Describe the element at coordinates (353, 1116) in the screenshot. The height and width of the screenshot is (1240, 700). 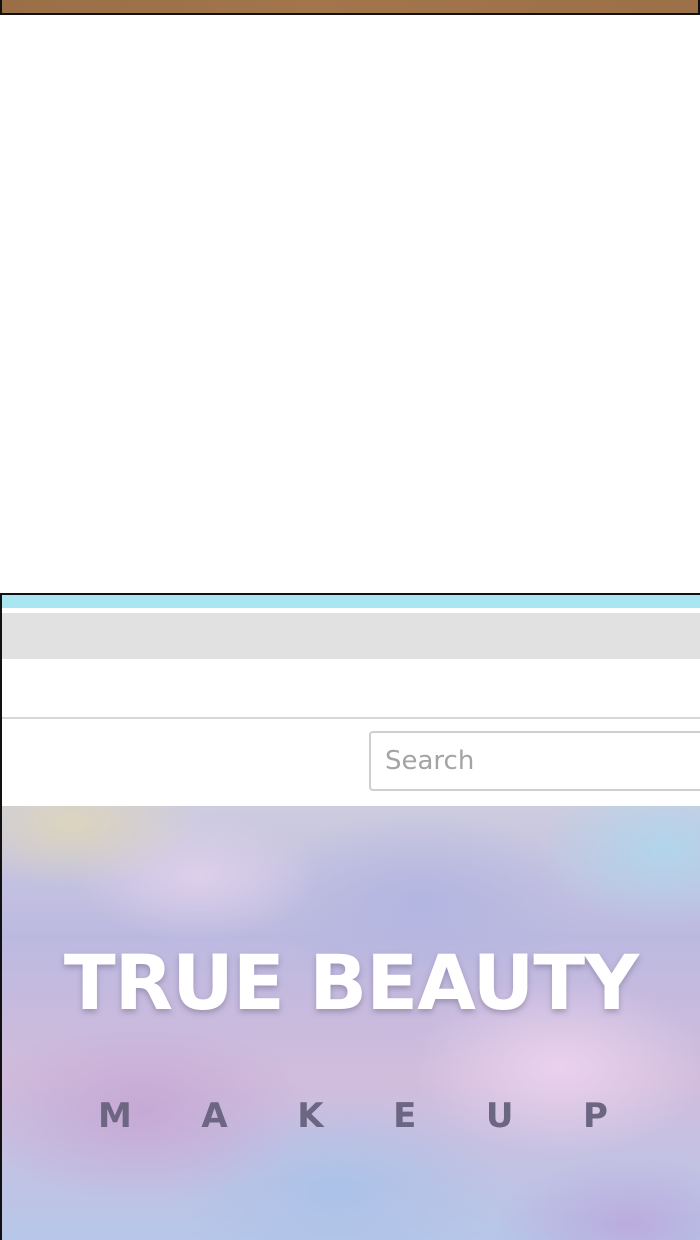
I see `hero-subtitle: M A K E U P` at that location.